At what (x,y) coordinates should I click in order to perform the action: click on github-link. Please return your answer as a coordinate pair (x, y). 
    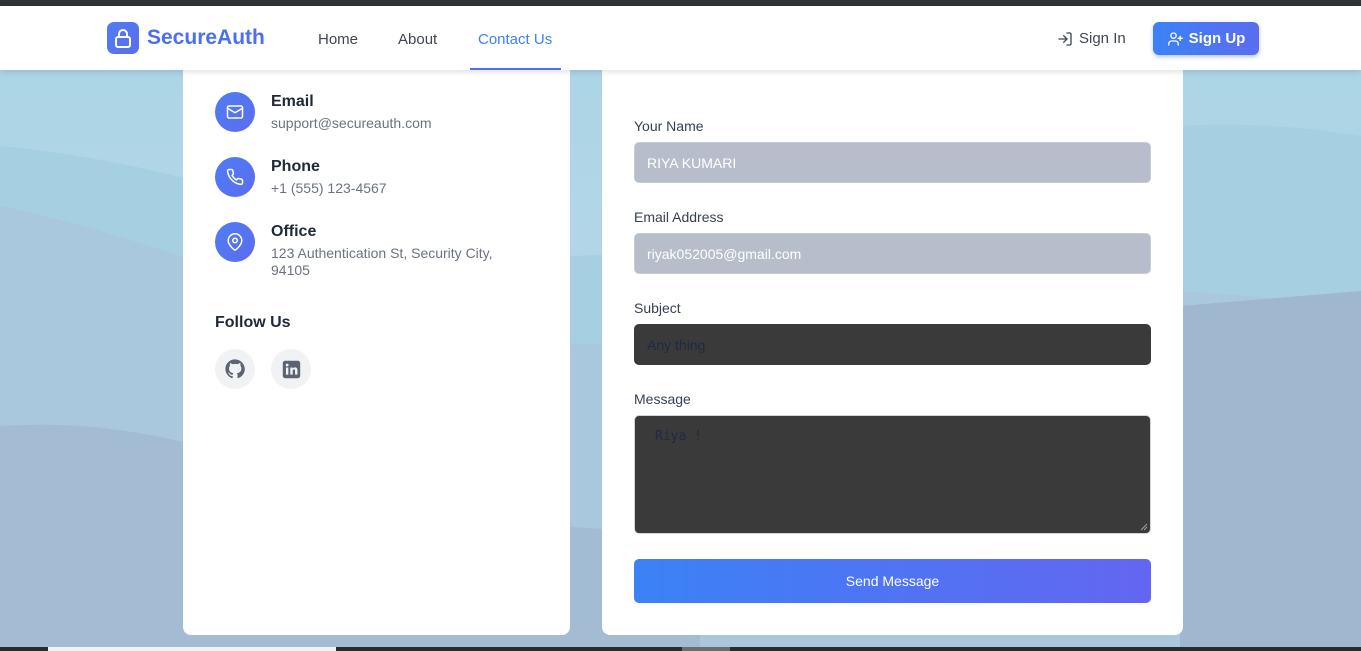
    Looking at the image, I should click on (235, 369).